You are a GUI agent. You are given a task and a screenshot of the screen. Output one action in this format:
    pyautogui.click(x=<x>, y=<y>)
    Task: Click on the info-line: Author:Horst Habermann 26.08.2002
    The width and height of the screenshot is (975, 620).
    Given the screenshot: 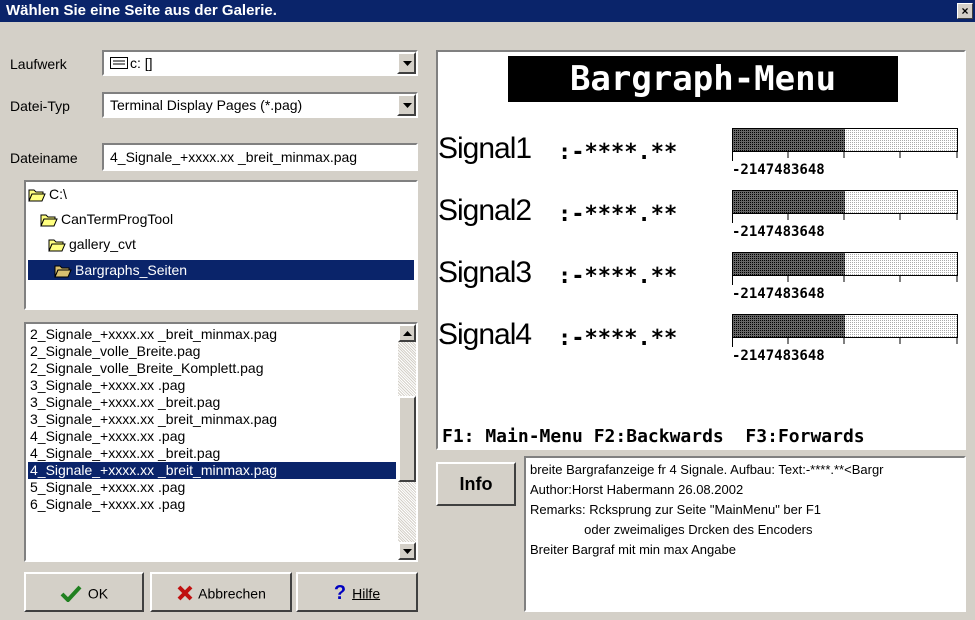 What is the action you would take?
    pyautogui.click(x=637, y=489)
    